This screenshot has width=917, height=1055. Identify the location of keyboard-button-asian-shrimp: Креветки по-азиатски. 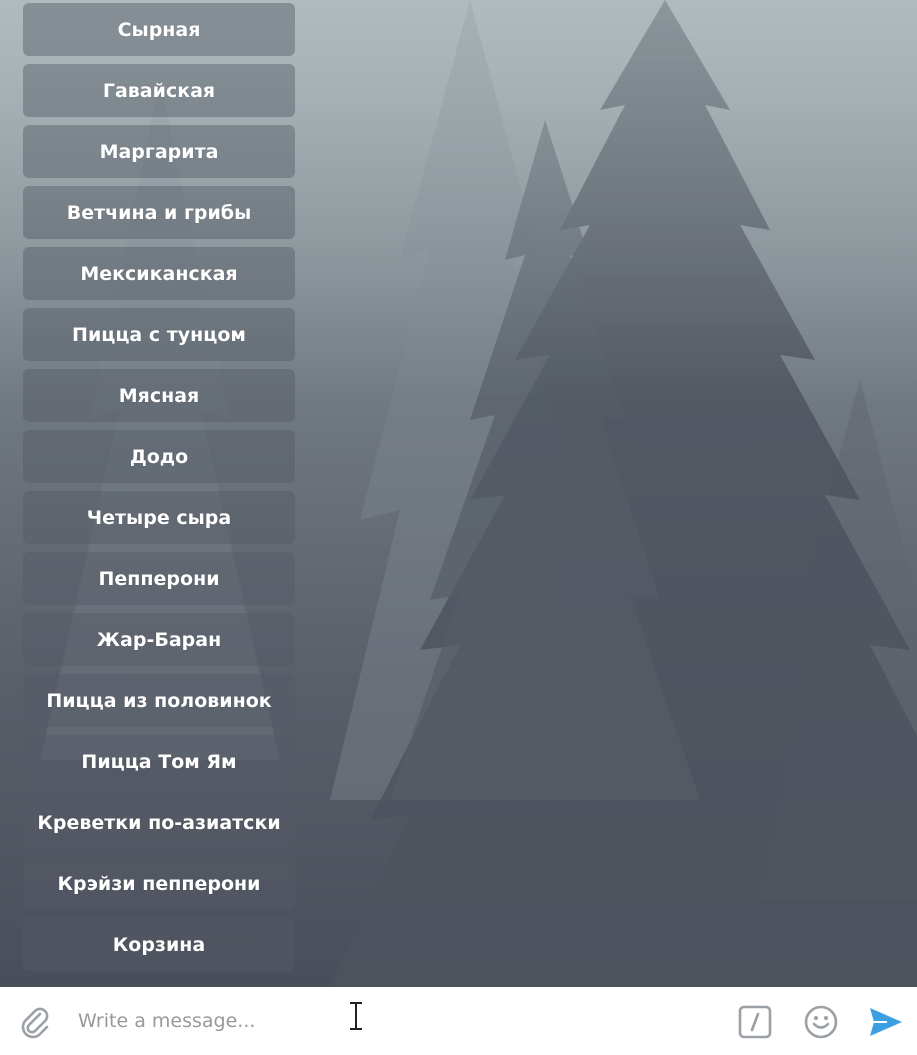
(159, 822).